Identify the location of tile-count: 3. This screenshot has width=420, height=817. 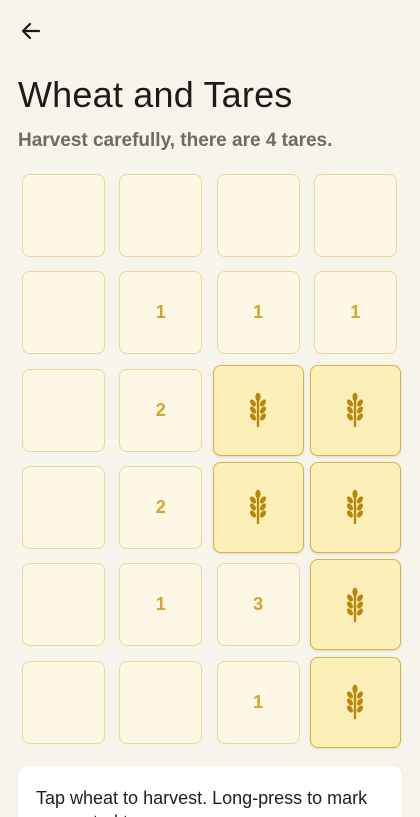
(258, 604).